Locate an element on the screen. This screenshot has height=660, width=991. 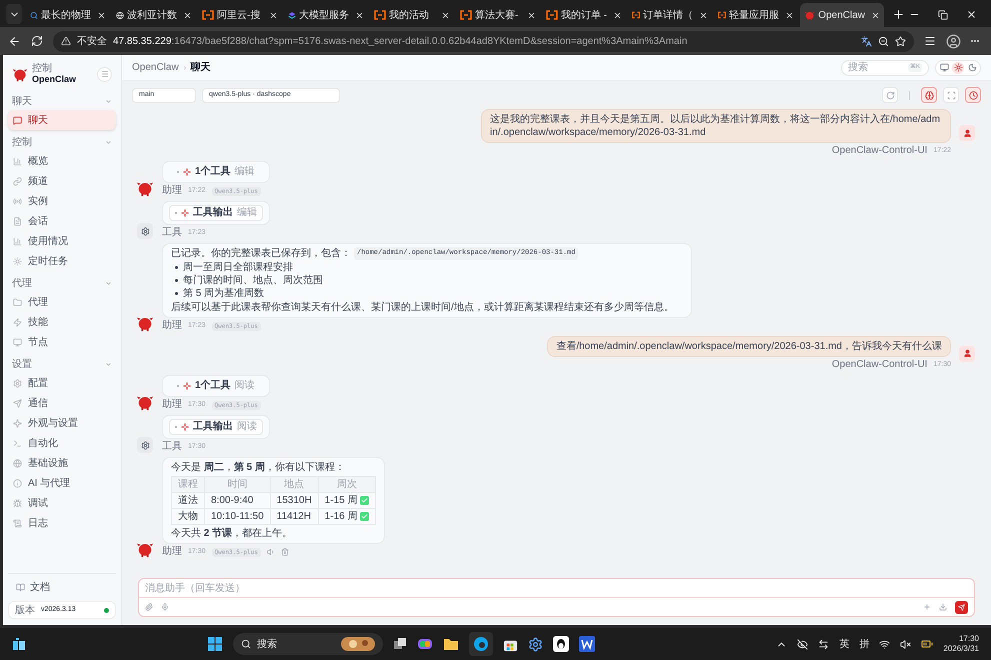
nav-item: 基础设施 is located at coordinates (62, 463).